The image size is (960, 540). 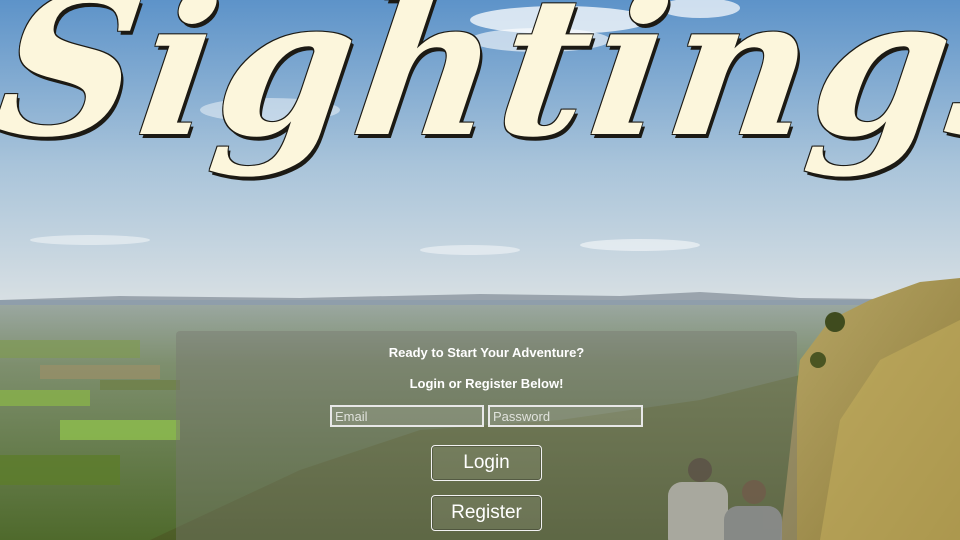 I want to click on login-button: Login, so click(x=486, y=463).